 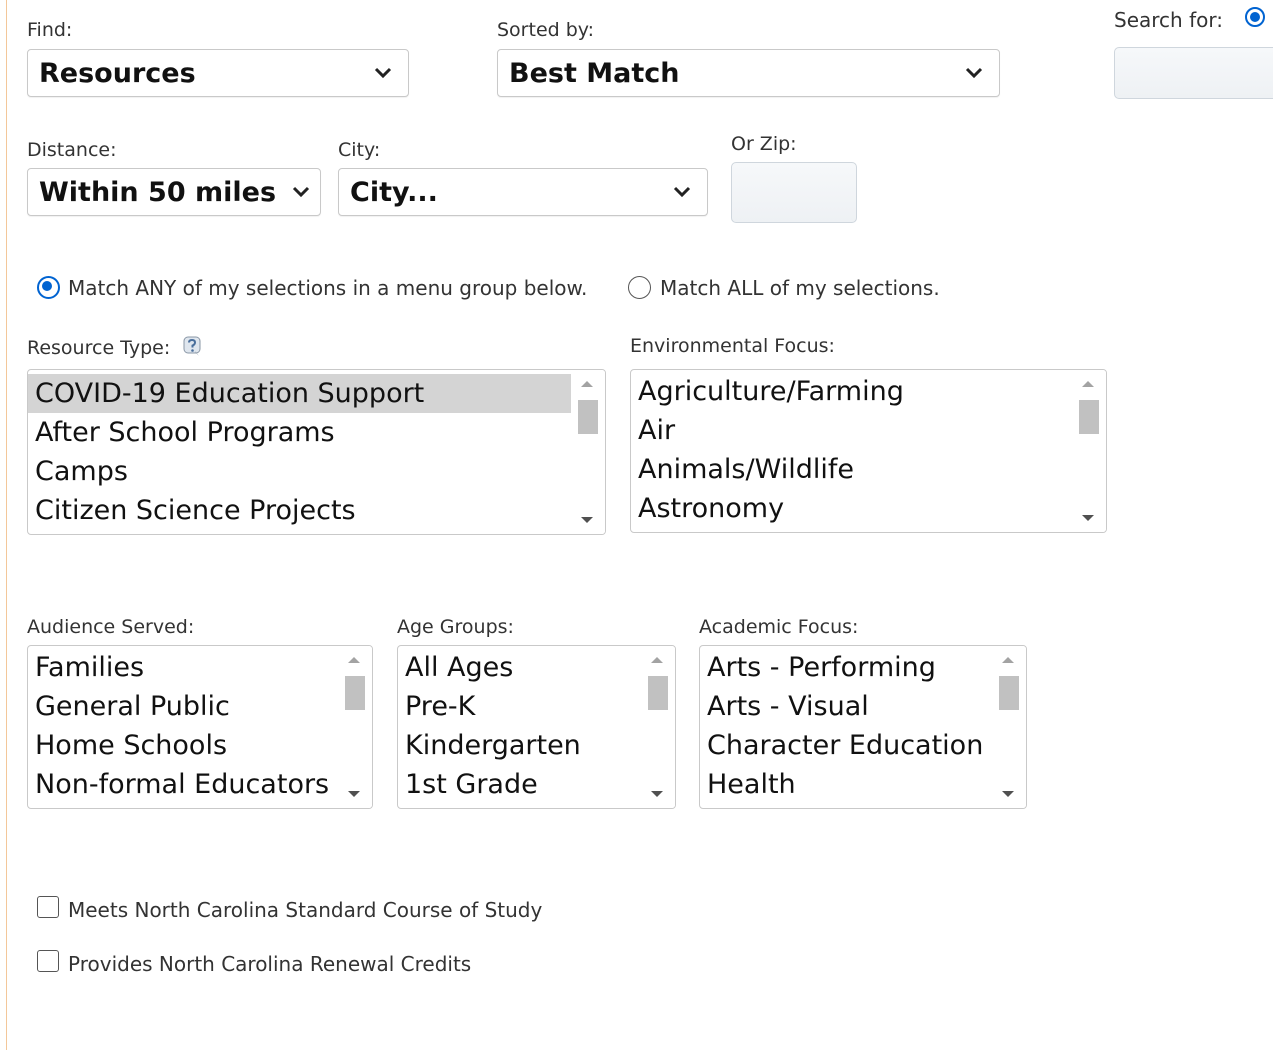 I want to click on city-label: City:, so click(x=359, y=150).